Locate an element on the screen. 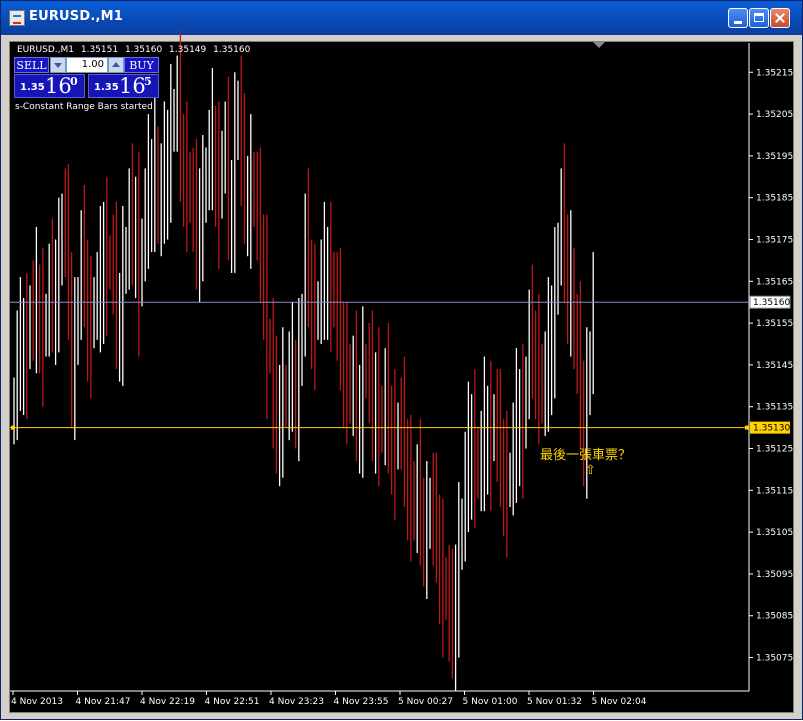  price-tick-label: 1.35145 is located at coordinates (774, 366).